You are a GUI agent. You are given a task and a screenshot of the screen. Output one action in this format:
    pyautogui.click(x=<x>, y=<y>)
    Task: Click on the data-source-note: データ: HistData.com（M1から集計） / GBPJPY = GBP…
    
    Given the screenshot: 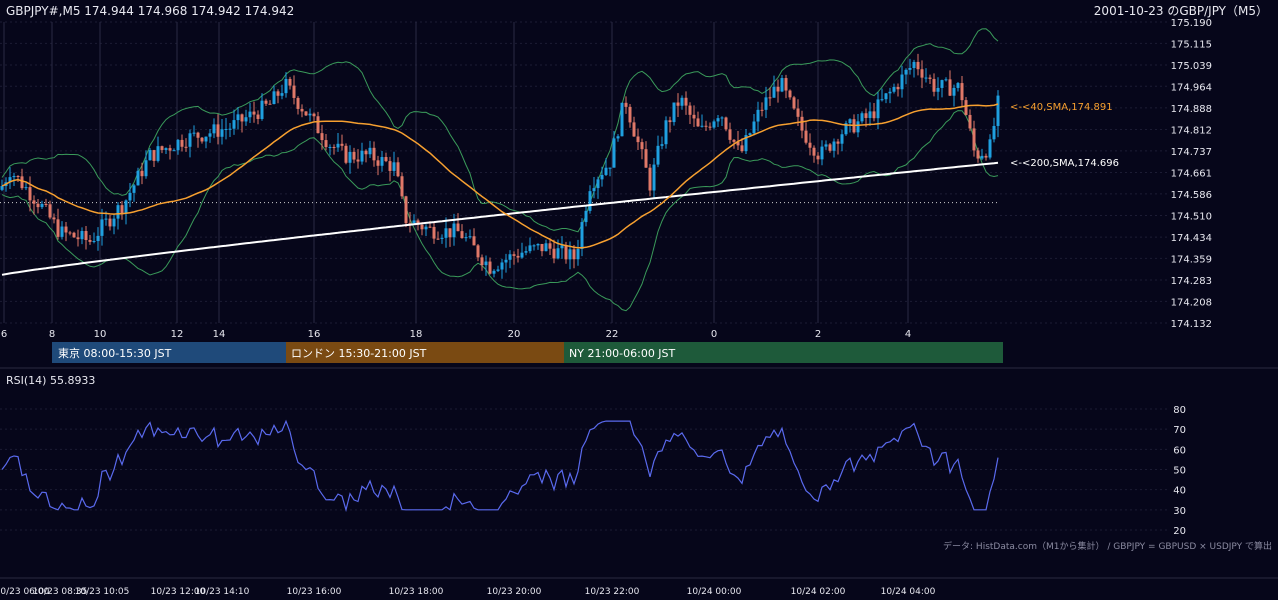 What is the action you would take?
    pyautogui.click(x=1107, y=546)
    